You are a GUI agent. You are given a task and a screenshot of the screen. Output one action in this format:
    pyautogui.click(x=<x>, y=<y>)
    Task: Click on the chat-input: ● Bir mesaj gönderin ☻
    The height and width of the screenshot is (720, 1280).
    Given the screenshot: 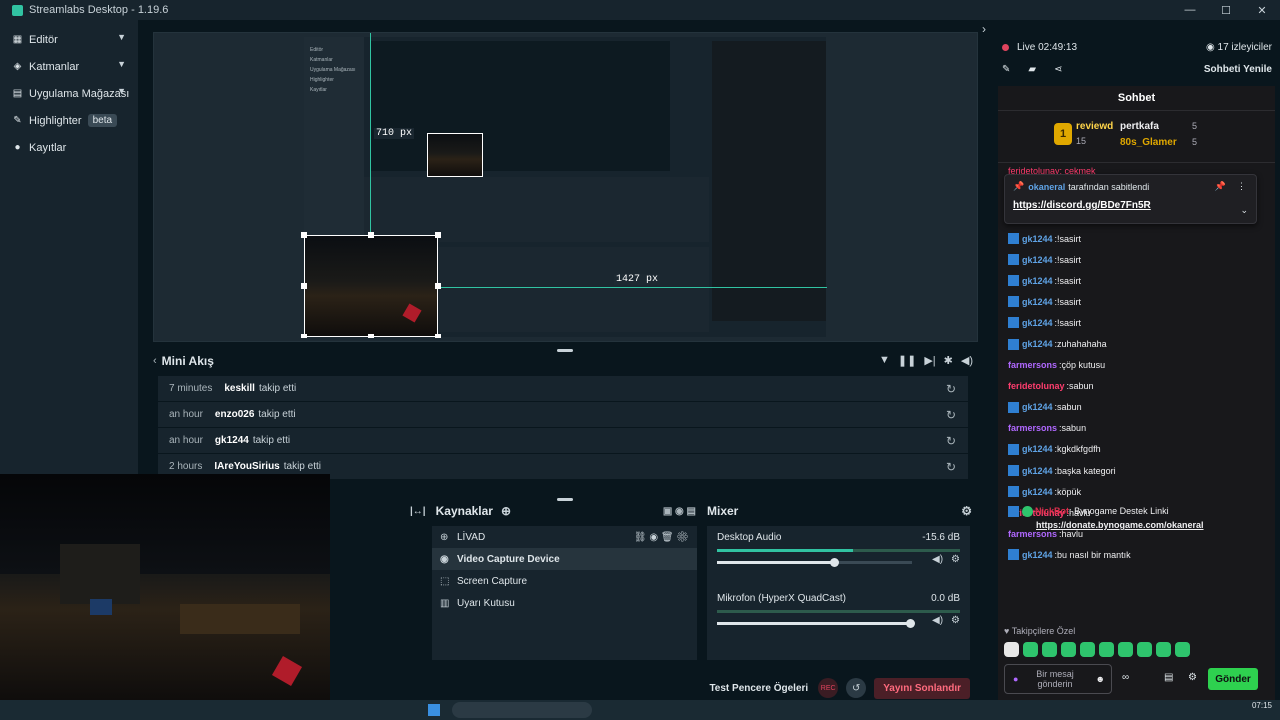 What is the action you would take?
    pyautogui.click(x=1058, y=679)
    